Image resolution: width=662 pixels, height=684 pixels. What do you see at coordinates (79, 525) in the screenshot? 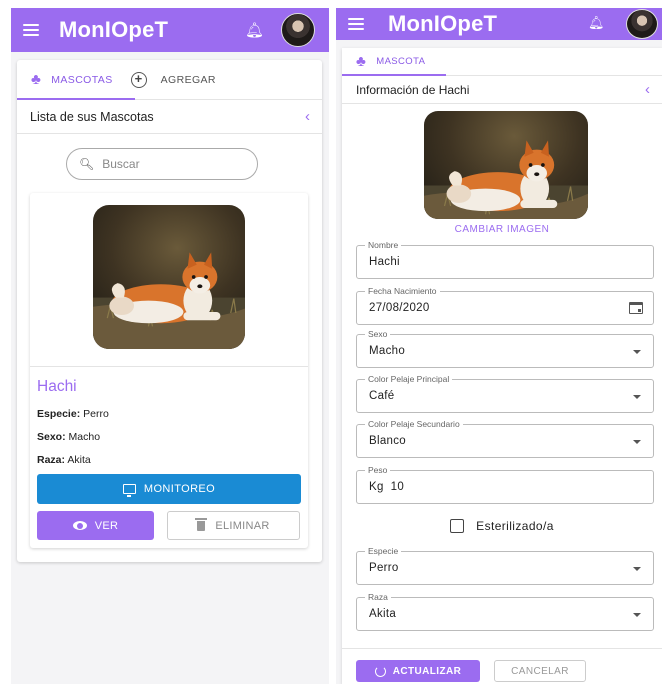
I see `eye-icon` at bounding box center [79, 525].